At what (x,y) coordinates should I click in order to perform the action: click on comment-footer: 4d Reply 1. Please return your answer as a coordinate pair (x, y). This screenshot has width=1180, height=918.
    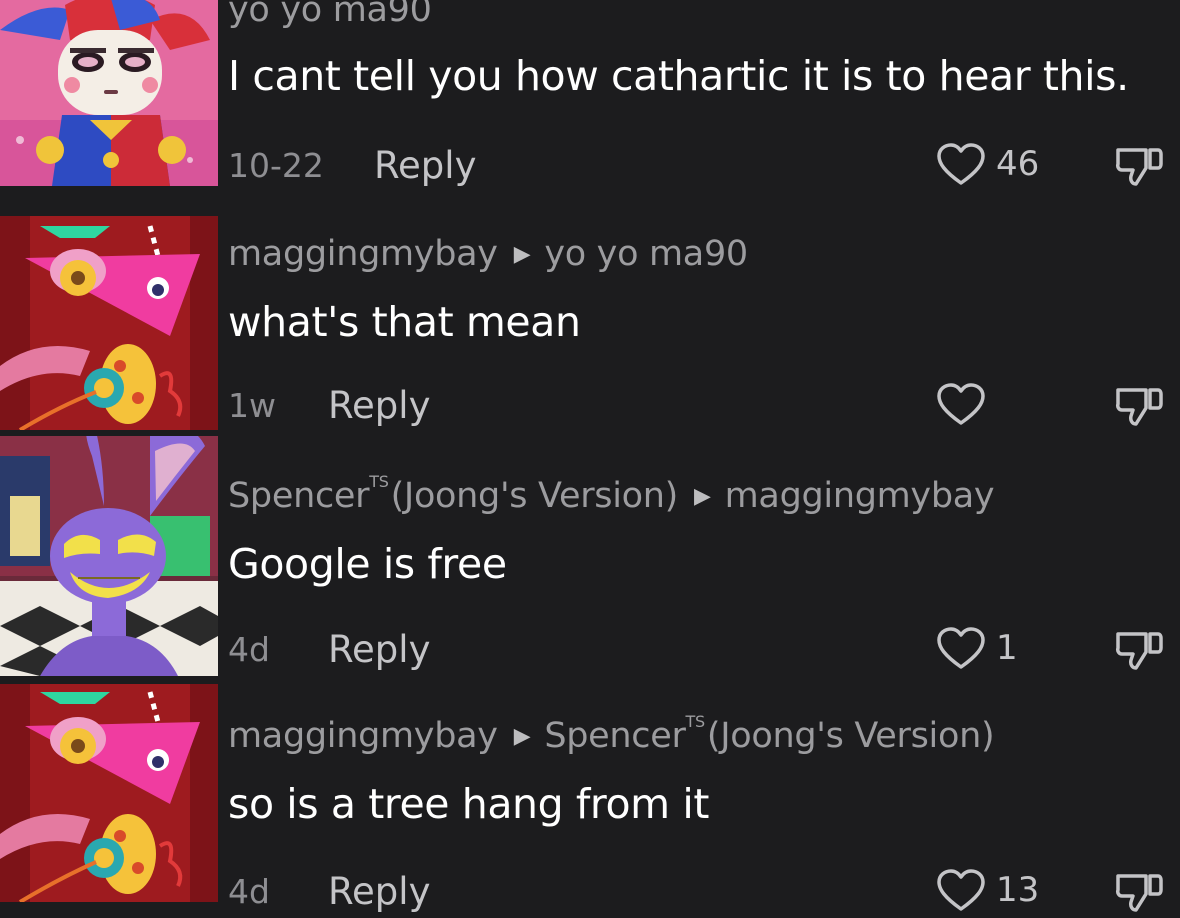
    Looking at the image, I should click on (704, 648).